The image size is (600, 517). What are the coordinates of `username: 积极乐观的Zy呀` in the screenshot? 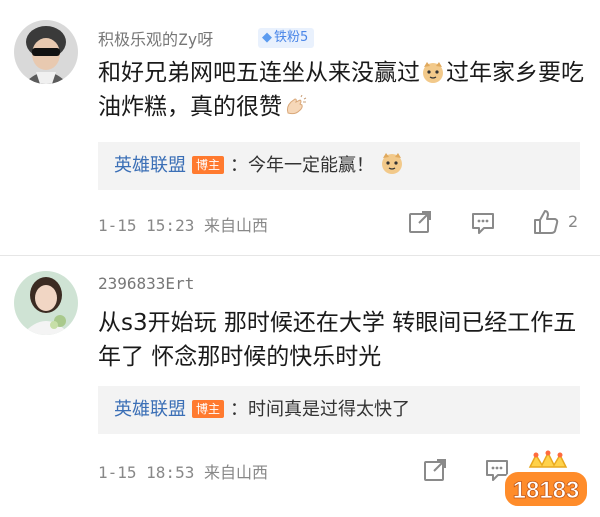 It's located at (155, 38).